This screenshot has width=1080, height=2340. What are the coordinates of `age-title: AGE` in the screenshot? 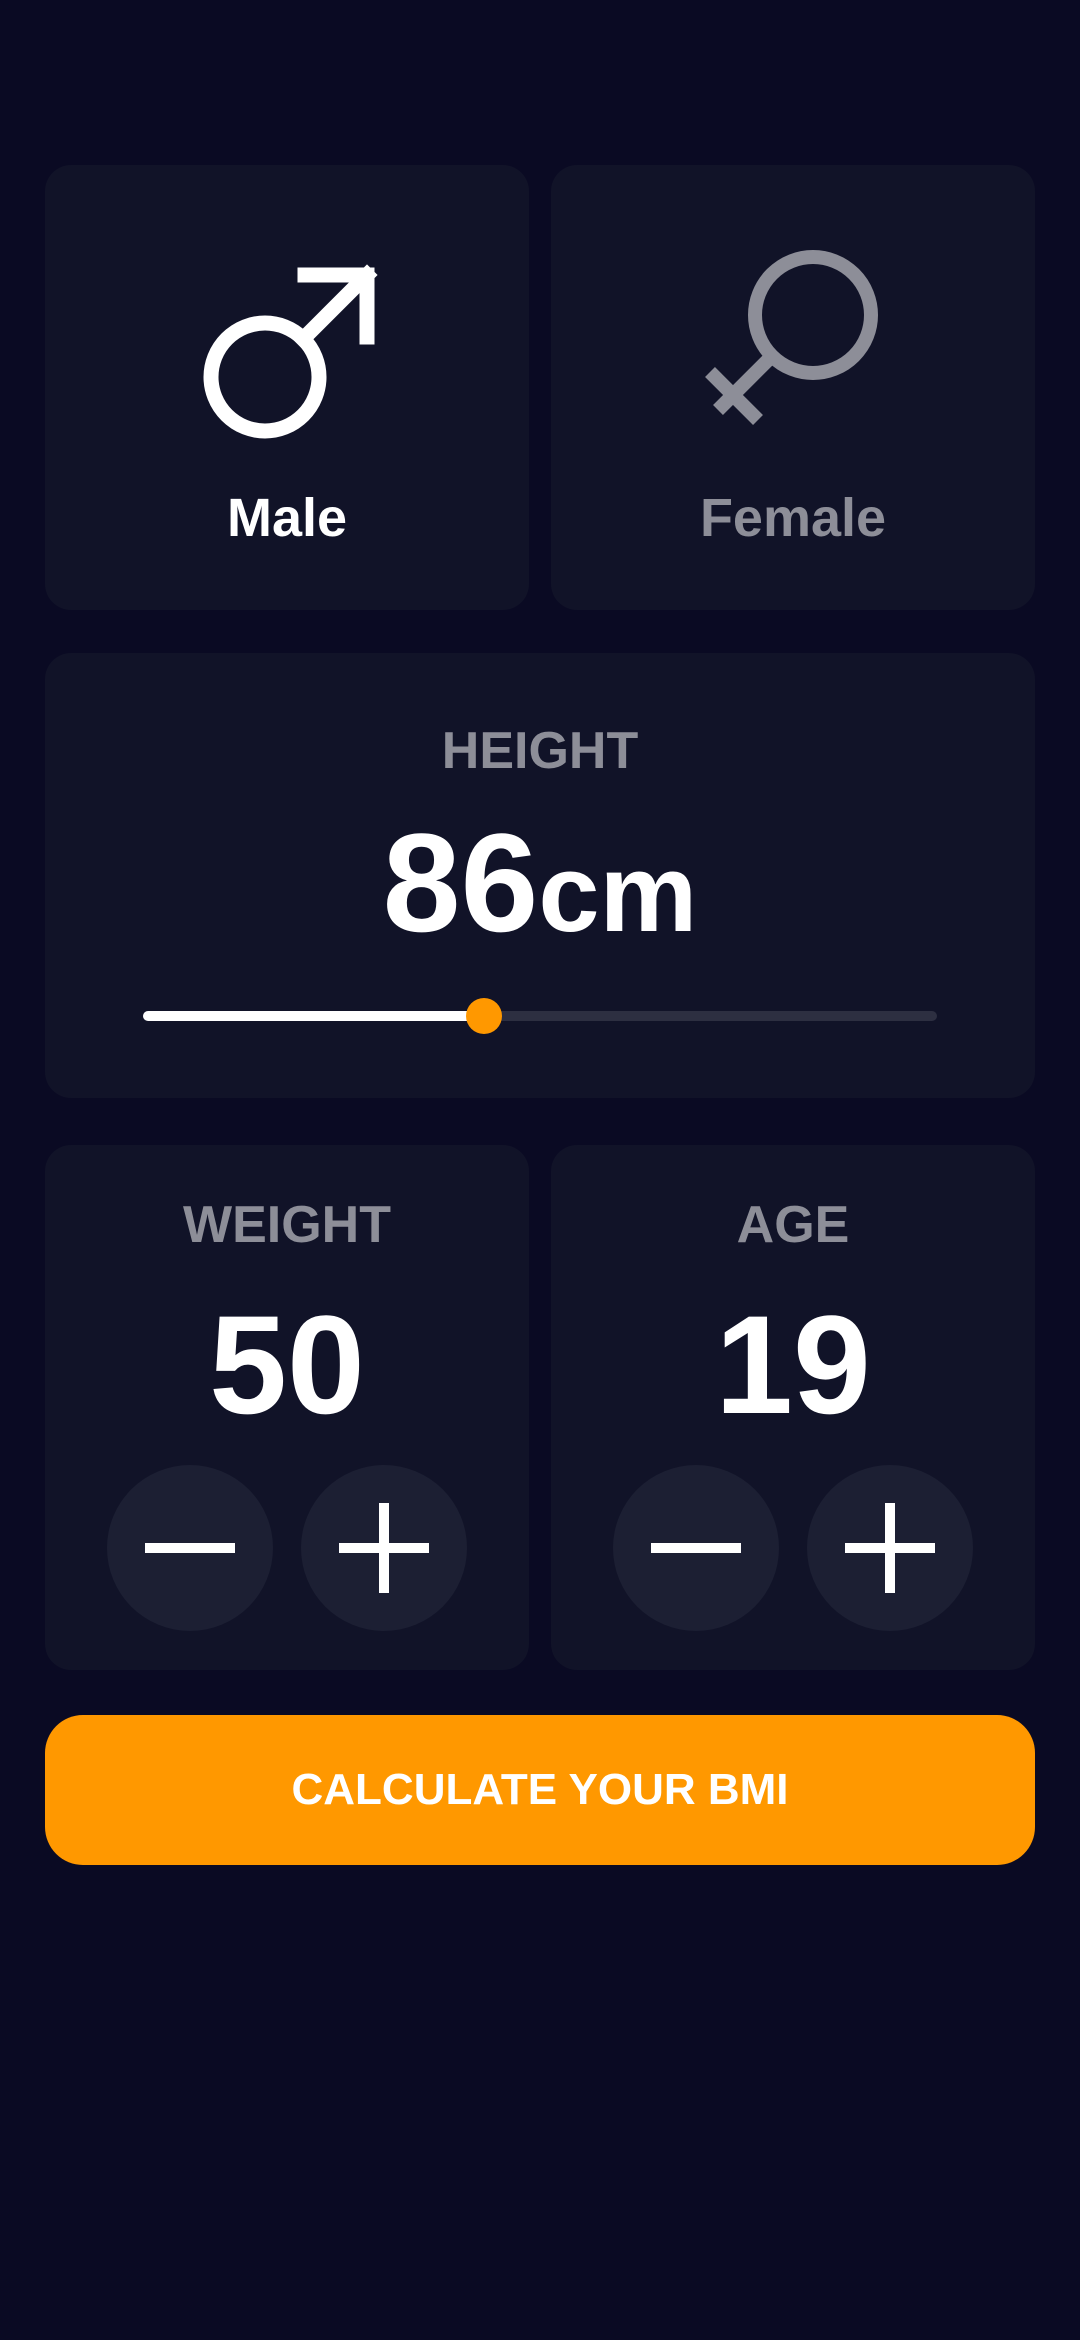 It's located at (793, 1225).